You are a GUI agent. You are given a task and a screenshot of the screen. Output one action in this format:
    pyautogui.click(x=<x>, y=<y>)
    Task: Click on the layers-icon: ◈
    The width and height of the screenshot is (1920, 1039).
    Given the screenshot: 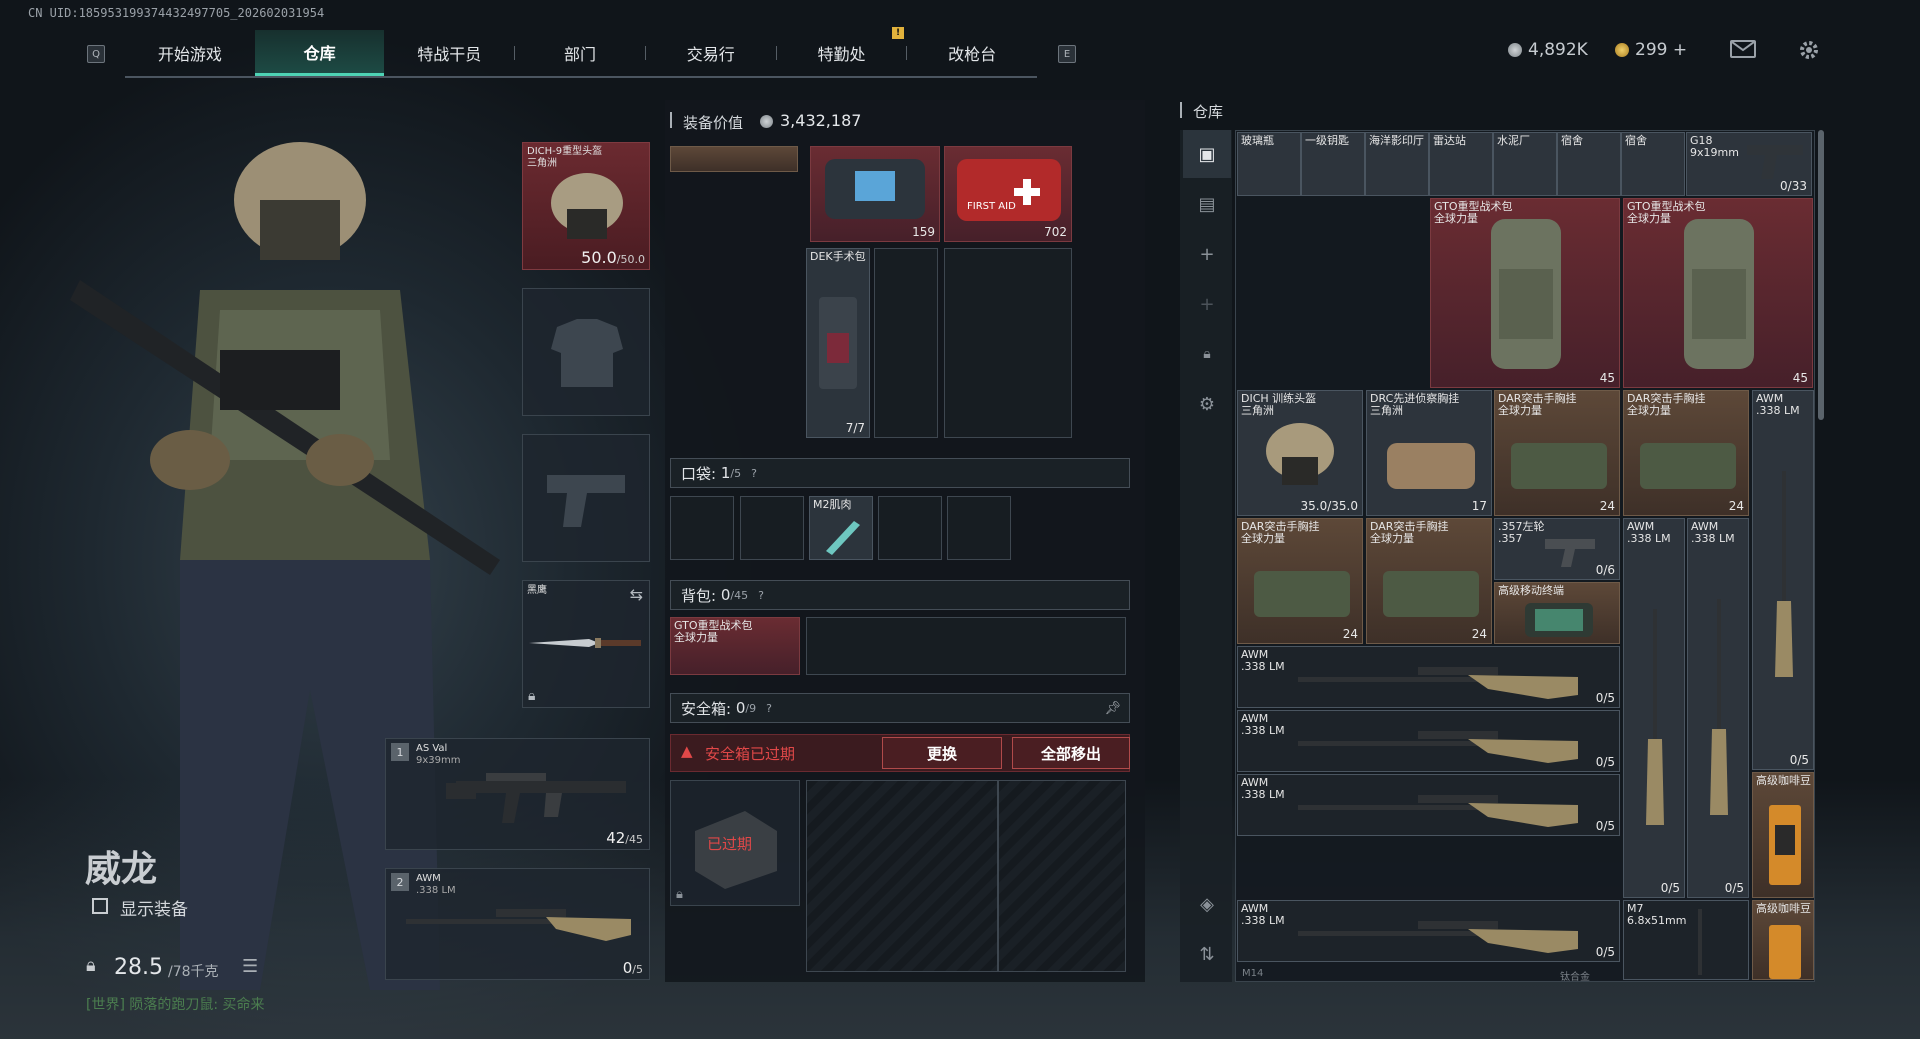 What is the action you would take?
    pyautogui.click(x=1207, y=904)
    